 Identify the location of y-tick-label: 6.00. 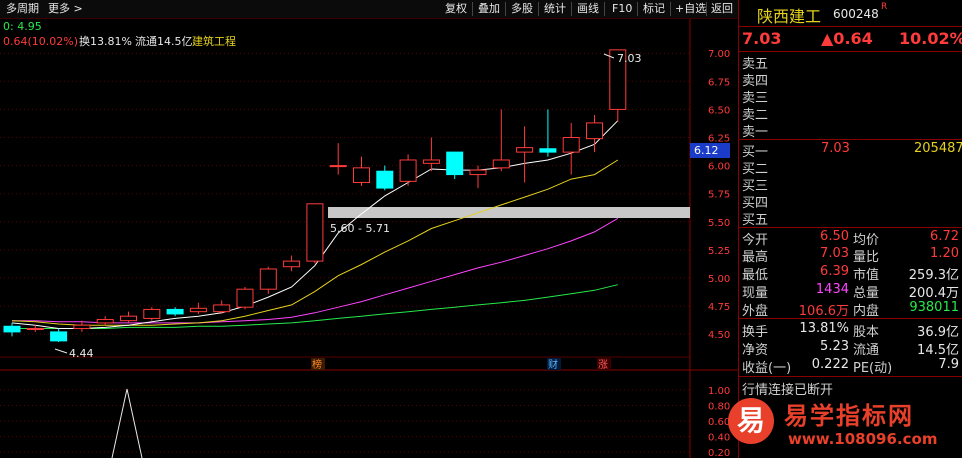
(719, 167).